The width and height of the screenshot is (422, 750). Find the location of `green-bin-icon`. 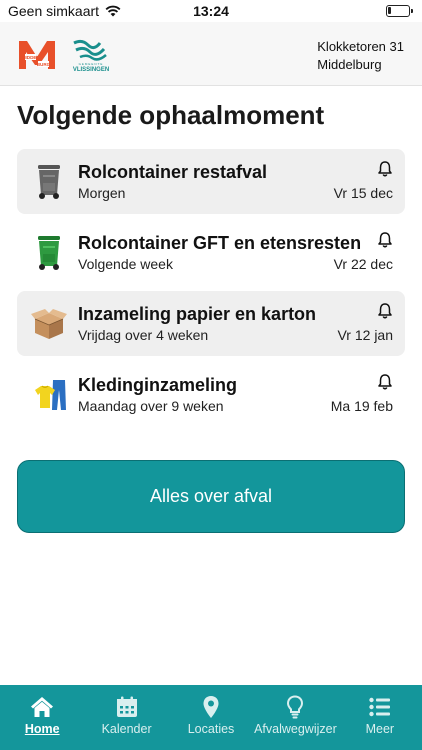

green-bin-icon is located at coordinates (49, 253).